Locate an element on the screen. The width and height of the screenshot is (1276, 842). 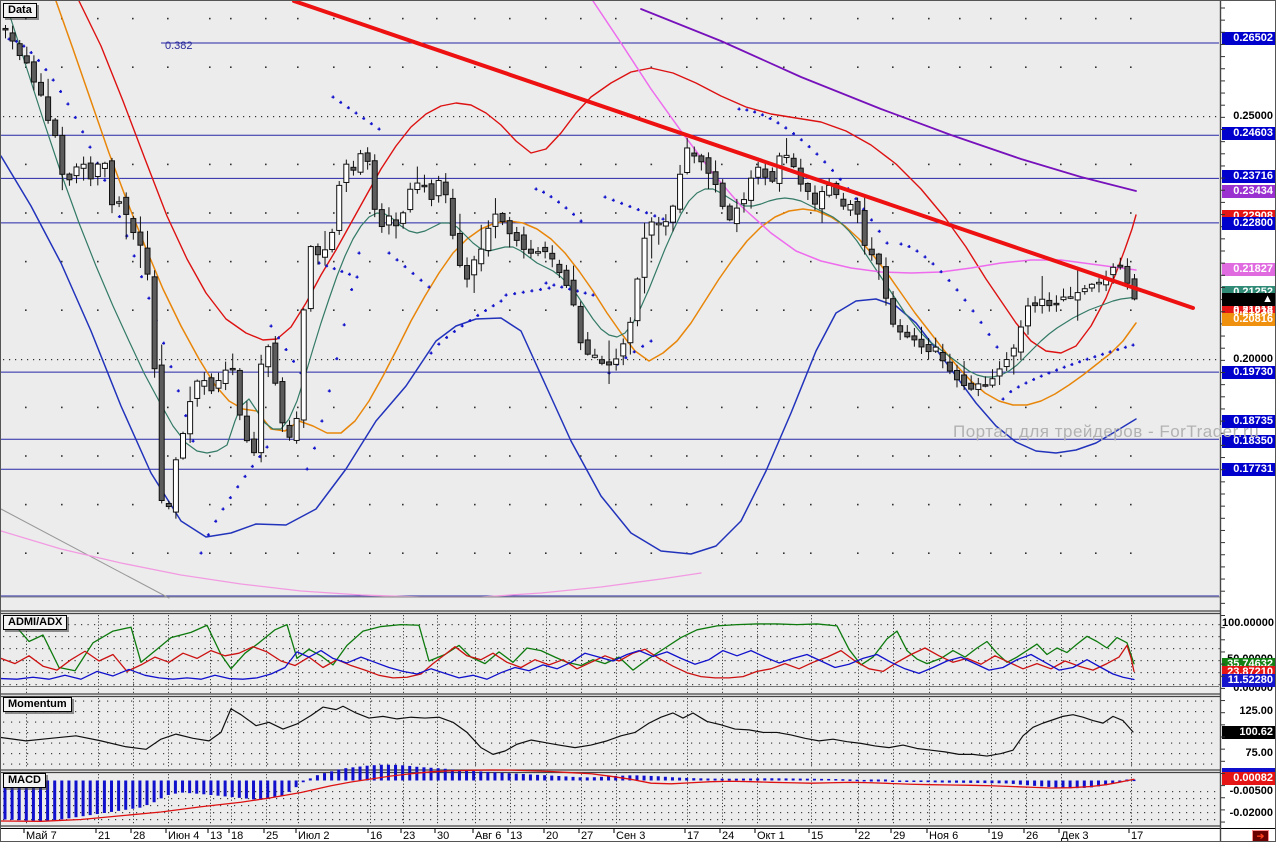
time-axis-label: 27 is located at coordinates (587, 836).